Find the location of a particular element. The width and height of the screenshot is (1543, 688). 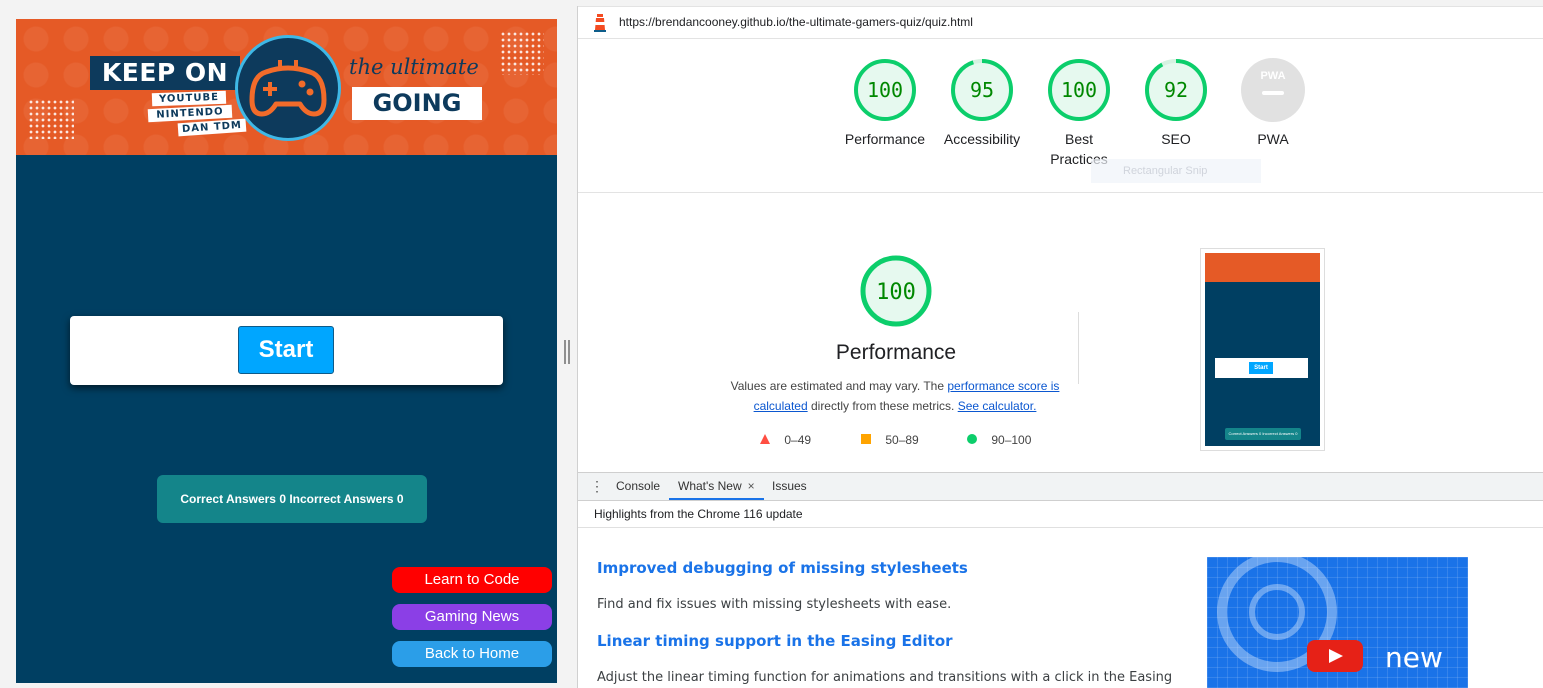

more-options-icon: ⋮ is located at coordinates (597, 486).